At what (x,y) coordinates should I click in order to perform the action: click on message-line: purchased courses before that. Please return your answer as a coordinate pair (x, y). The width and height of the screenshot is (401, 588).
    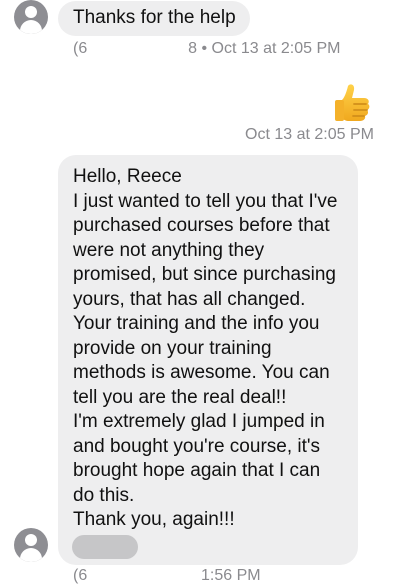
    Looking at the image, I should click on (201, 225).